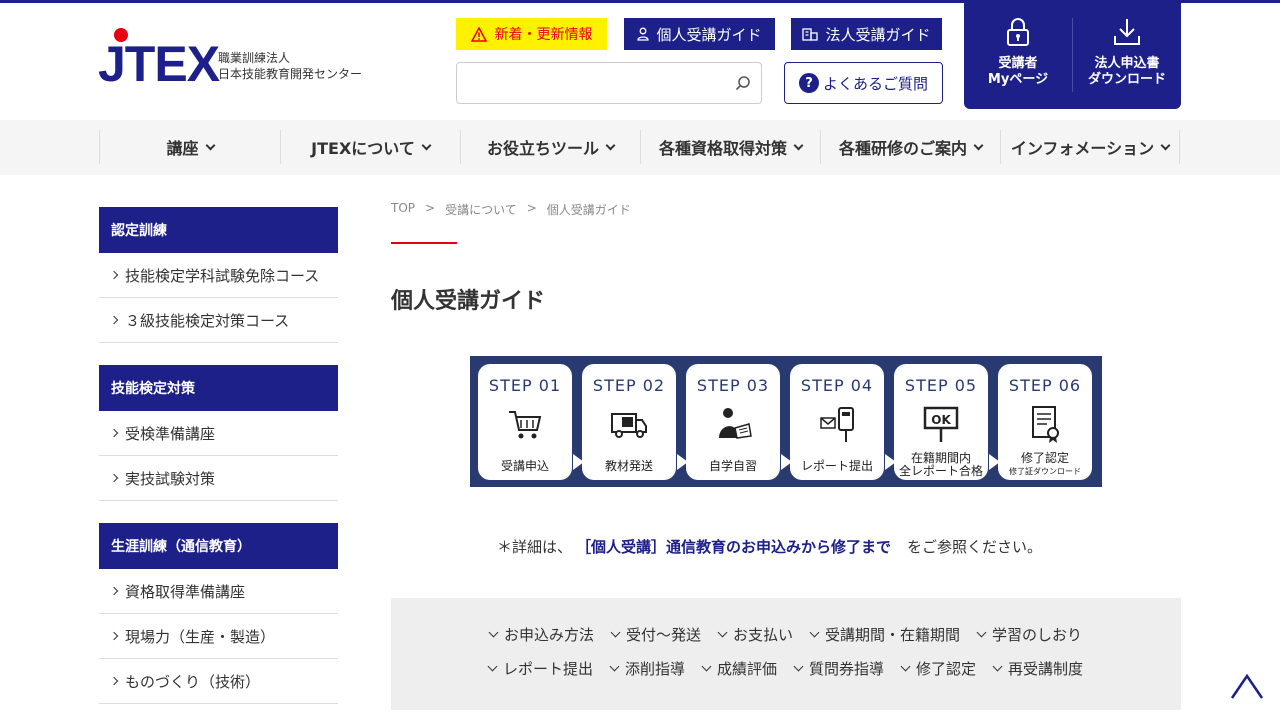 The height and width of the screenshot is (720, 1280). I want to click on anchor-label: 受付～発送, so click(663, 635).